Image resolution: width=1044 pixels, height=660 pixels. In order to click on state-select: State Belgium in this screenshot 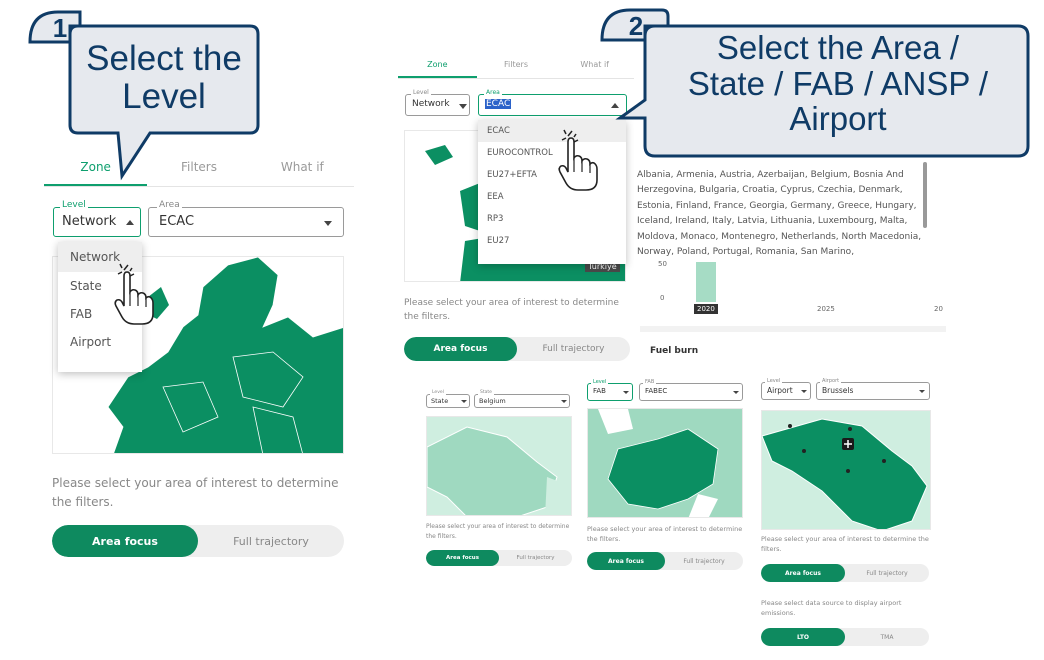, I will do `click(522, 399)`.